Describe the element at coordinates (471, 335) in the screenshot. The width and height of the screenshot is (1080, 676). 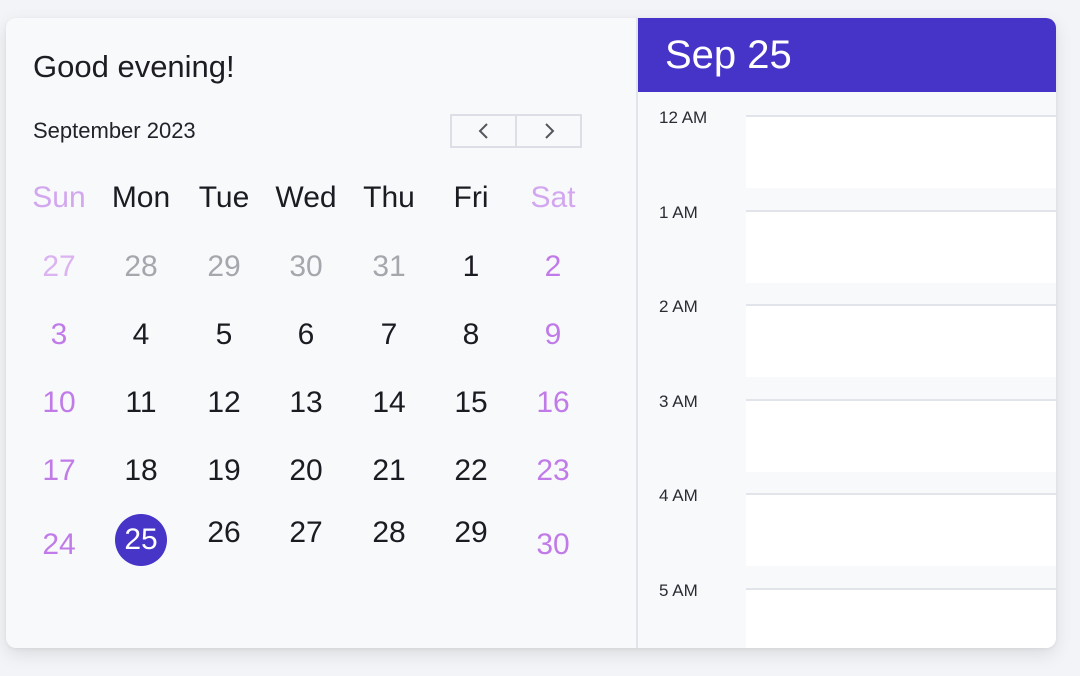
I see `day-cell: 8` at that location.